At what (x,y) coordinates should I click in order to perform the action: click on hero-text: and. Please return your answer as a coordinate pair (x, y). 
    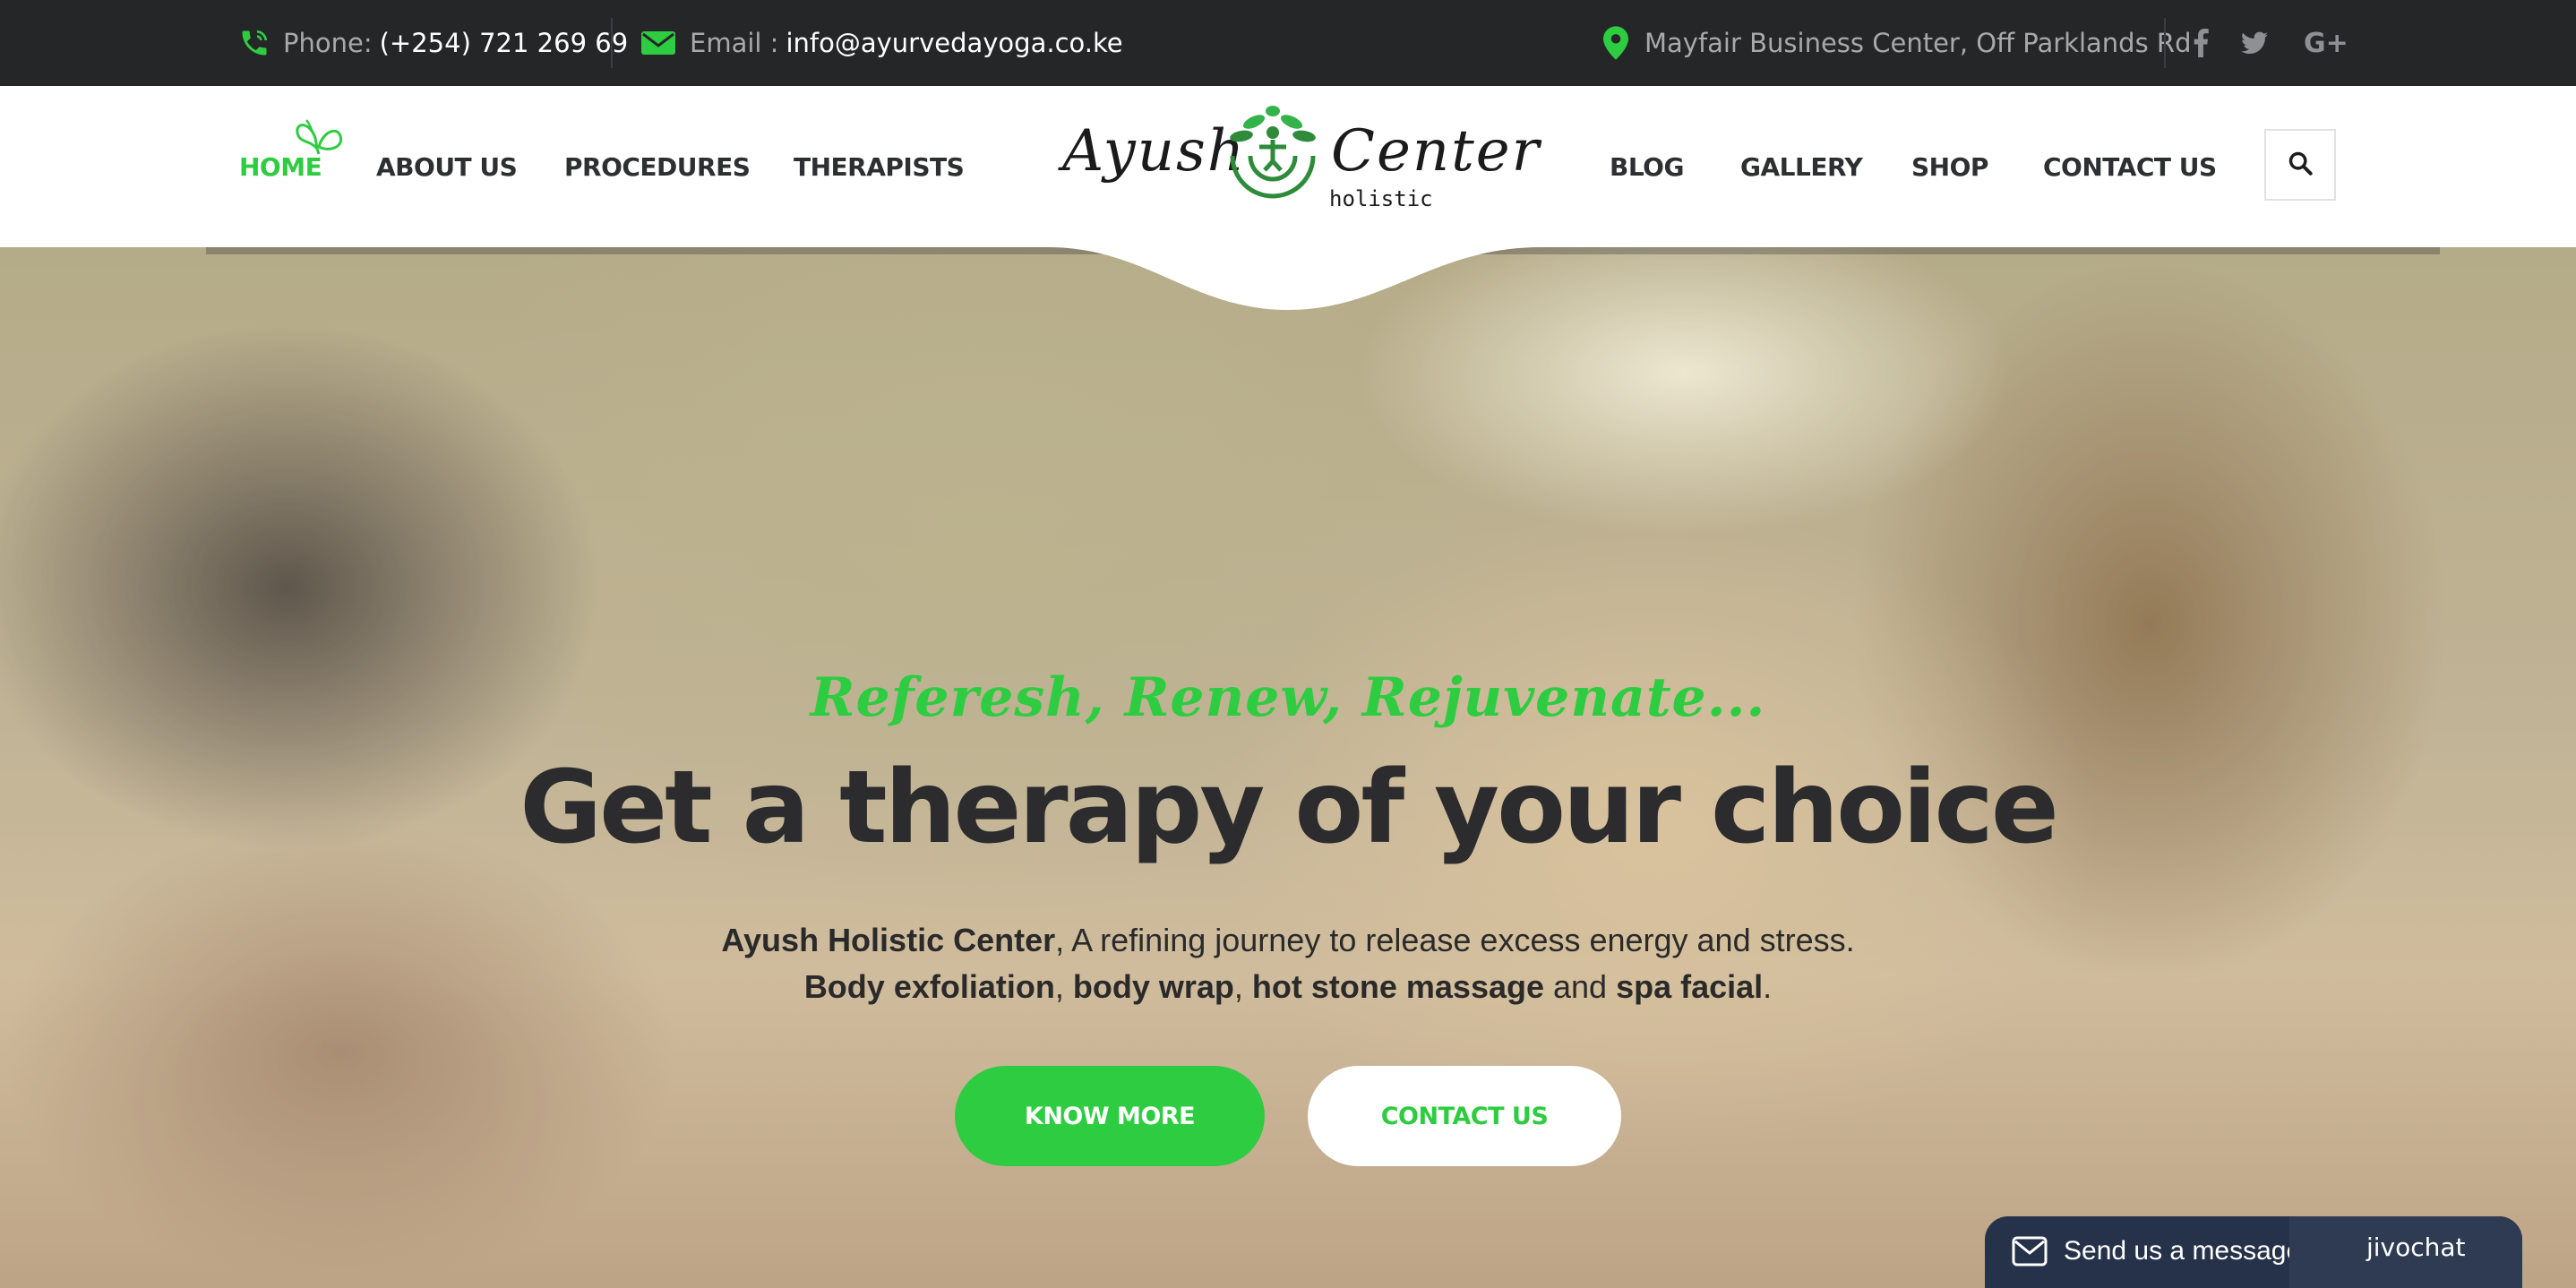
    Looking at the image, I should click on (1580, 986).